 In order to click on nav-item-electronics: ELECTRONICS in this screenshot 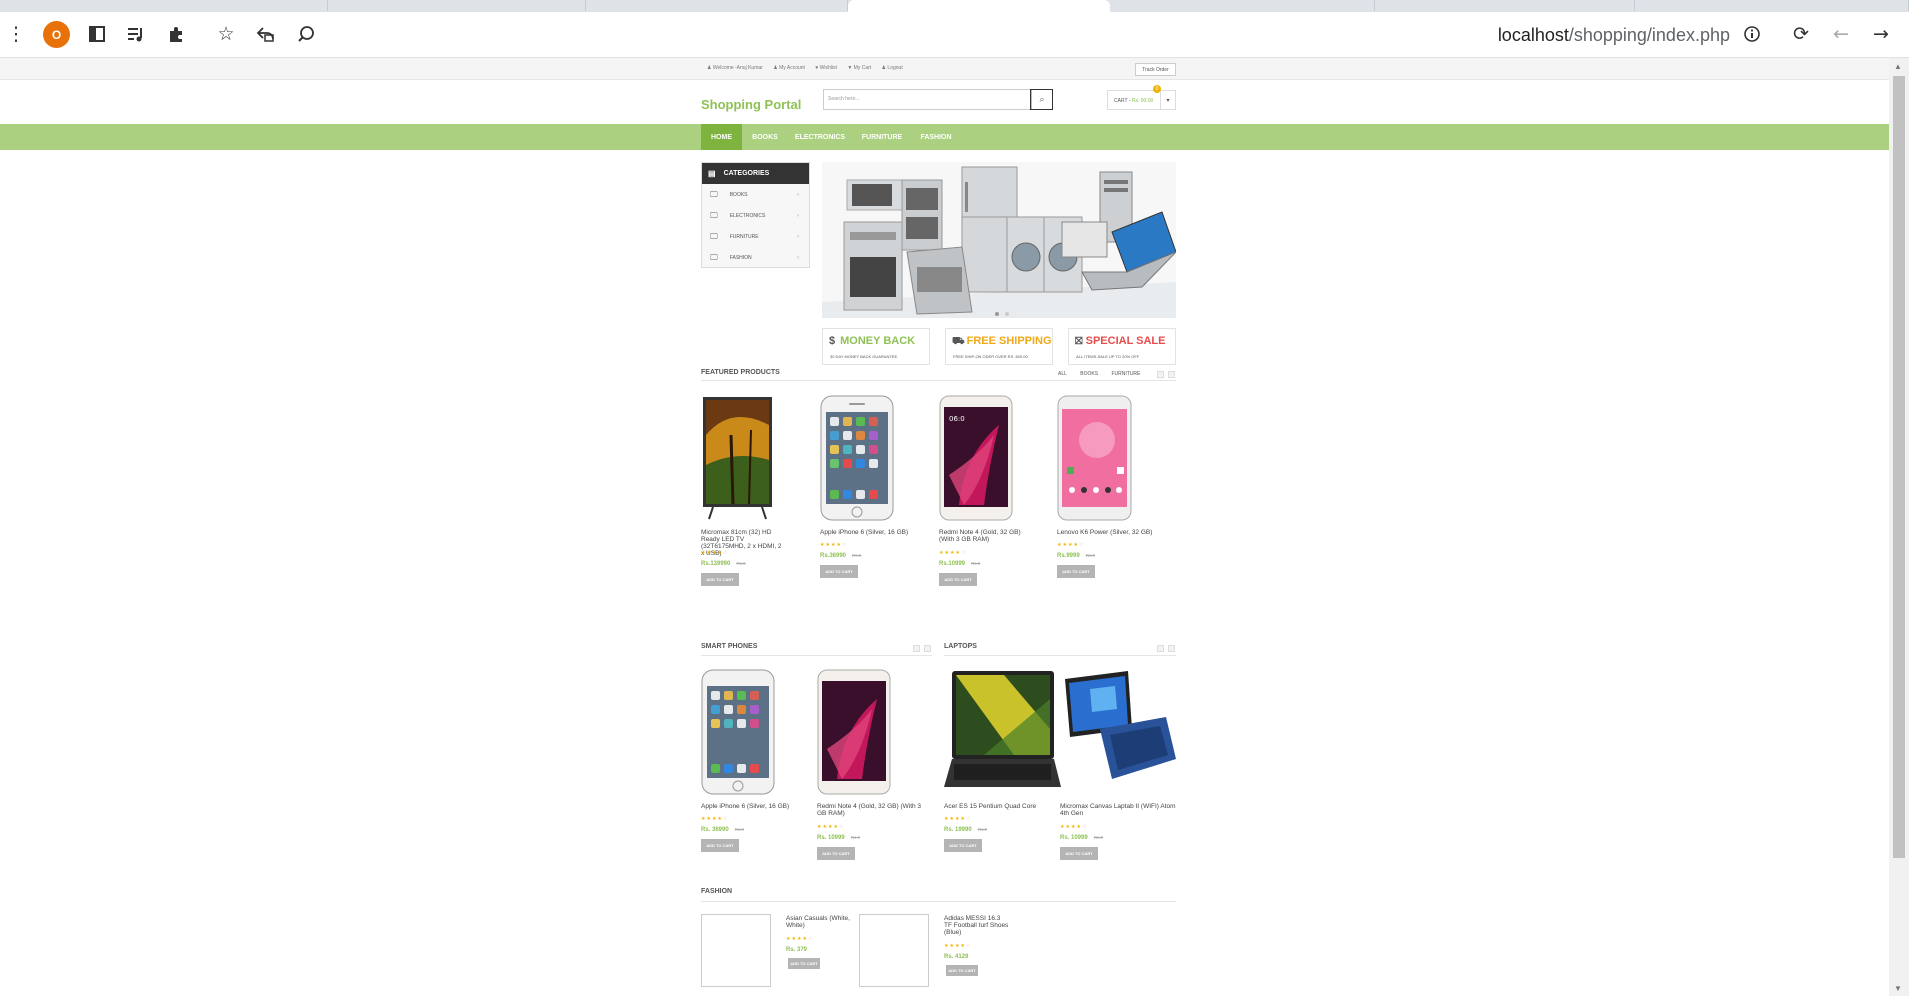, I will do `click(820, 137)`.